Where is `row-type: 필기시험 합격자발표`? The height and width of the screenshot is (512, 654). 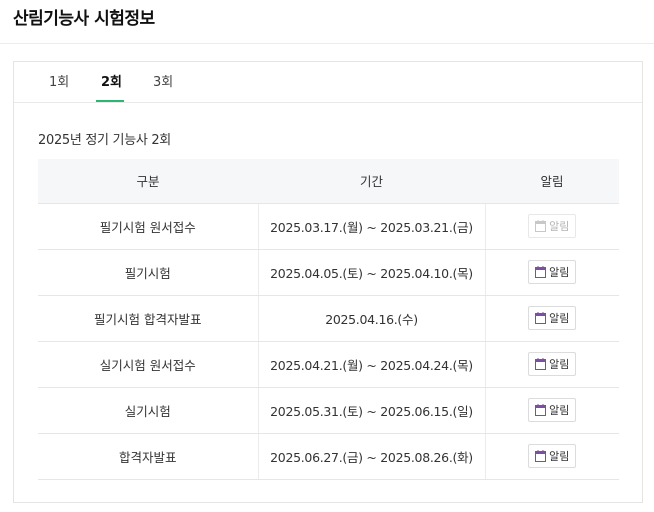
row-type: 필기시험 합격자발표 is located at coordinates (148, 318).